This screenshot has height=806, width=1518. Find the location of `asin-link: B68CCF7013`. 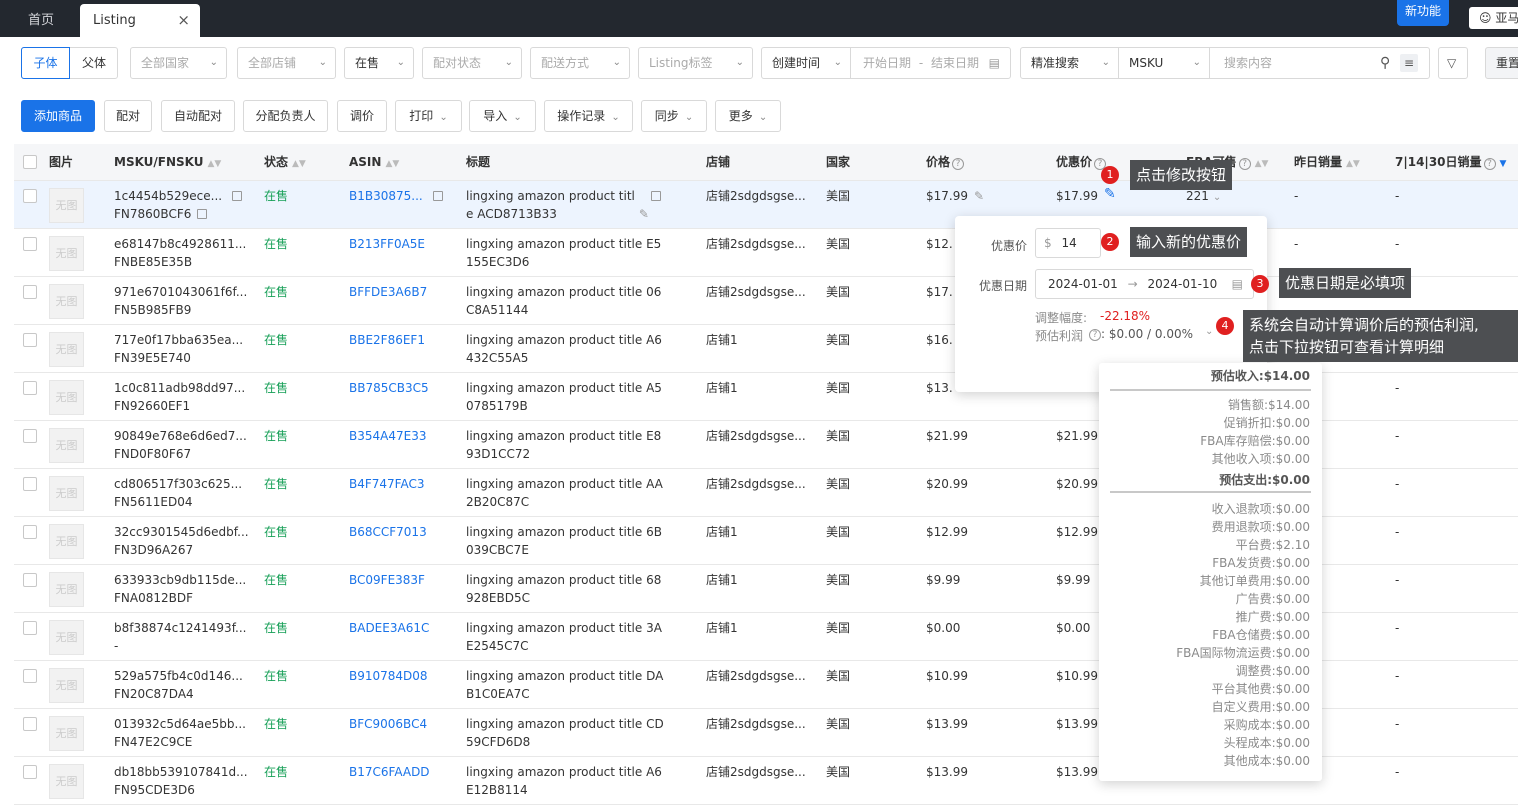

asin-link: B68CCF7013 is located at coordinates (388, 532).